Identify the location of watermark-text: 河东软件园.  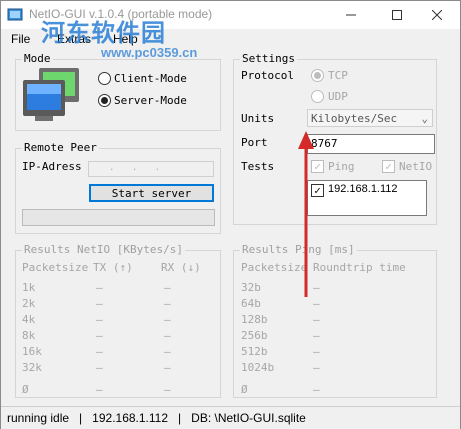
(103, 33).